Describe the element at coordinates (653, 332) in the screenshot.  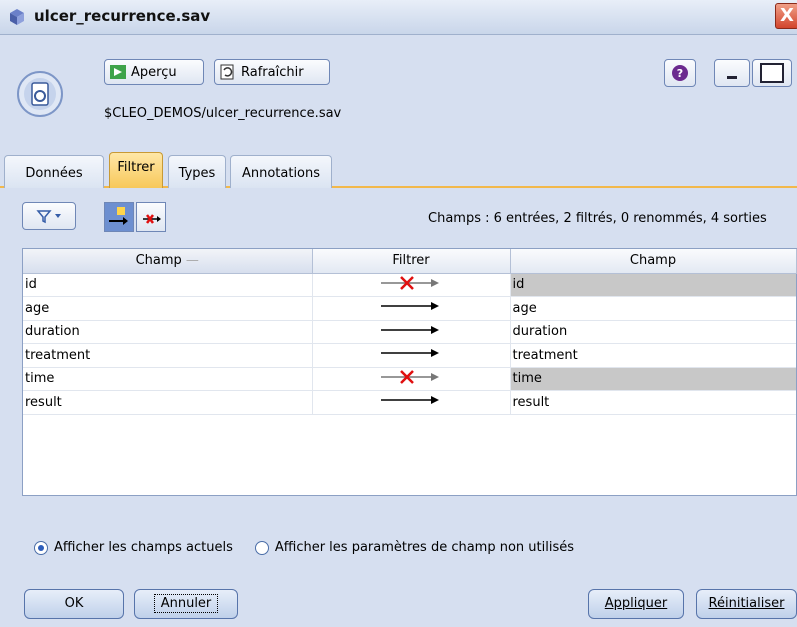
I see `output-field-cell: duration` at that location.